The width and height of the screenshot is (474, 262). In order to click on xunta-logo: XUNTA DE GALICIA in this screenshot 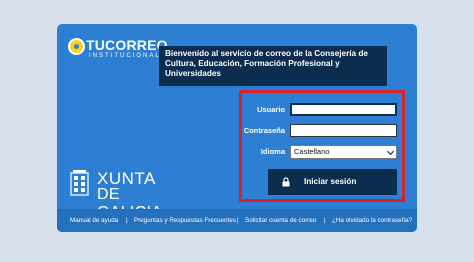, I will do `click(125, 193)`.